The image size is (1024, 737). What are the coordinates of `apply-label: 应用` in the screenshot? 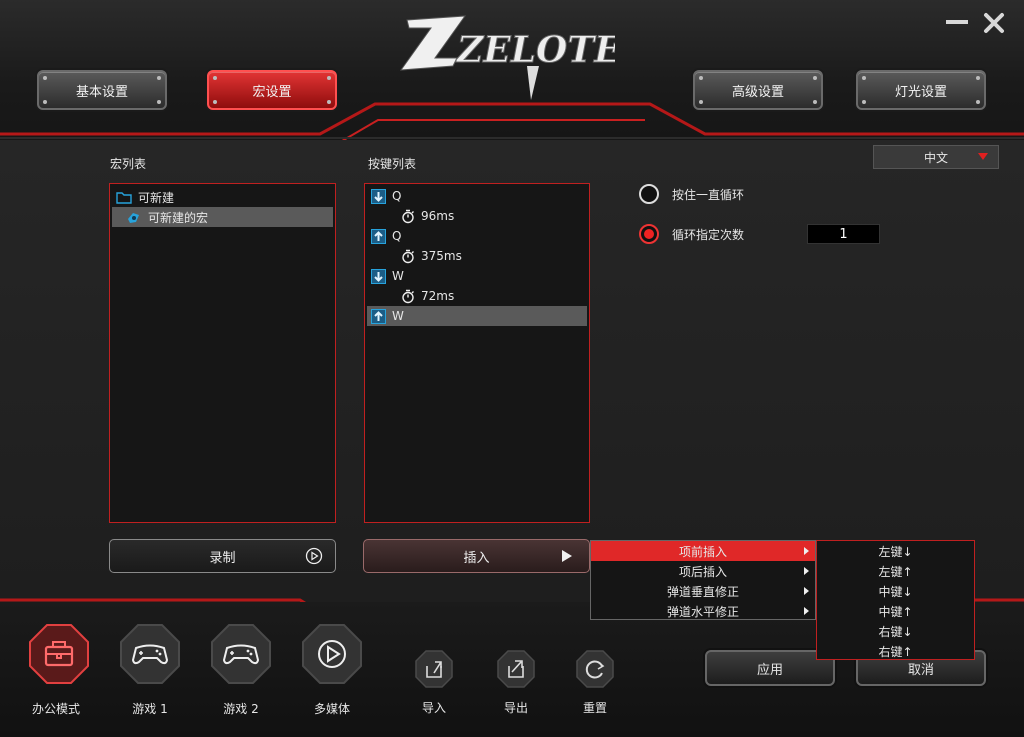 It's located at (769, 670).